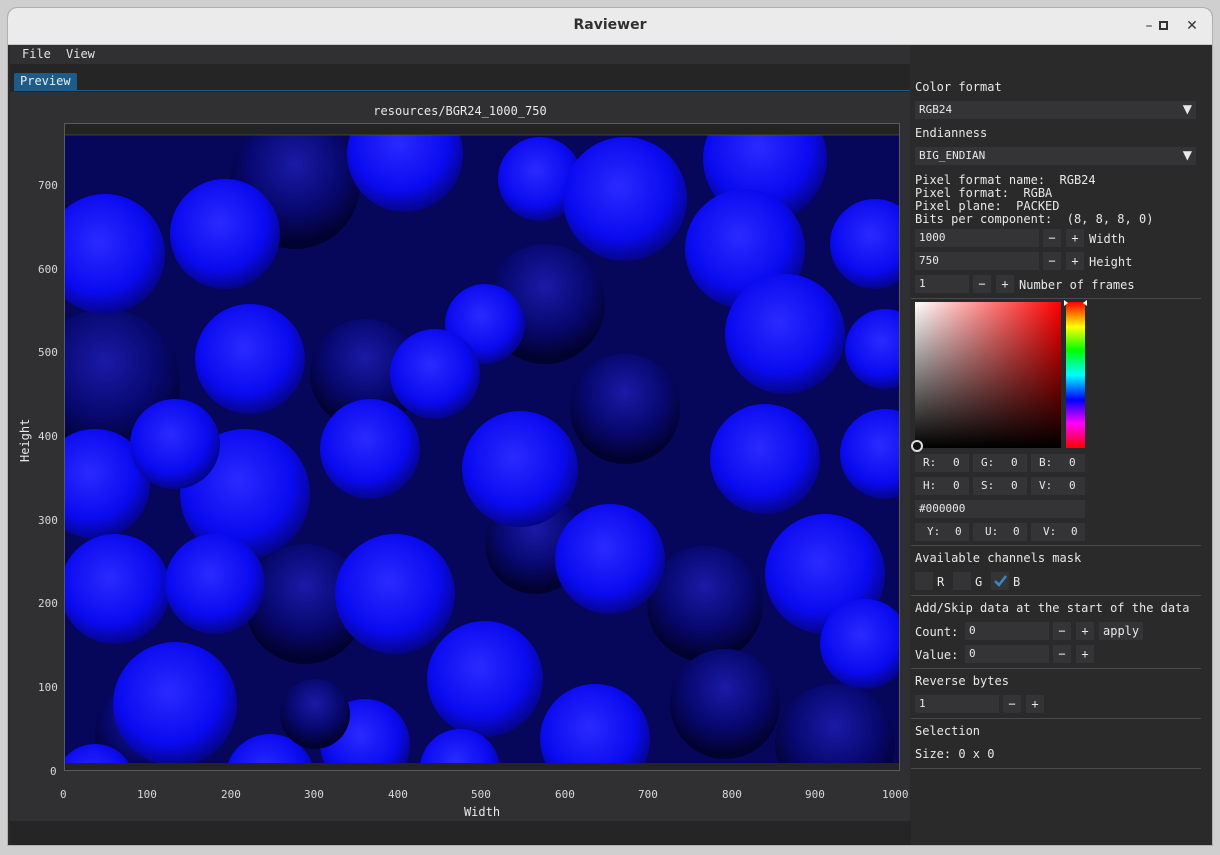 The width and height of the screenshot is (1220, 855). Describe the element at coordinates (979, 582) in the screenshot. I see `channel-g-label: G` at that location.